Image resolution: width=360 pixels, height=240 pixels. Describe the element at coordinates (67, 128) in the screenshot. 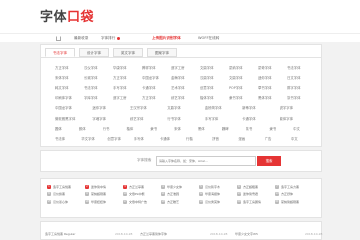

I see `font-category-link: 圆体` at that location.